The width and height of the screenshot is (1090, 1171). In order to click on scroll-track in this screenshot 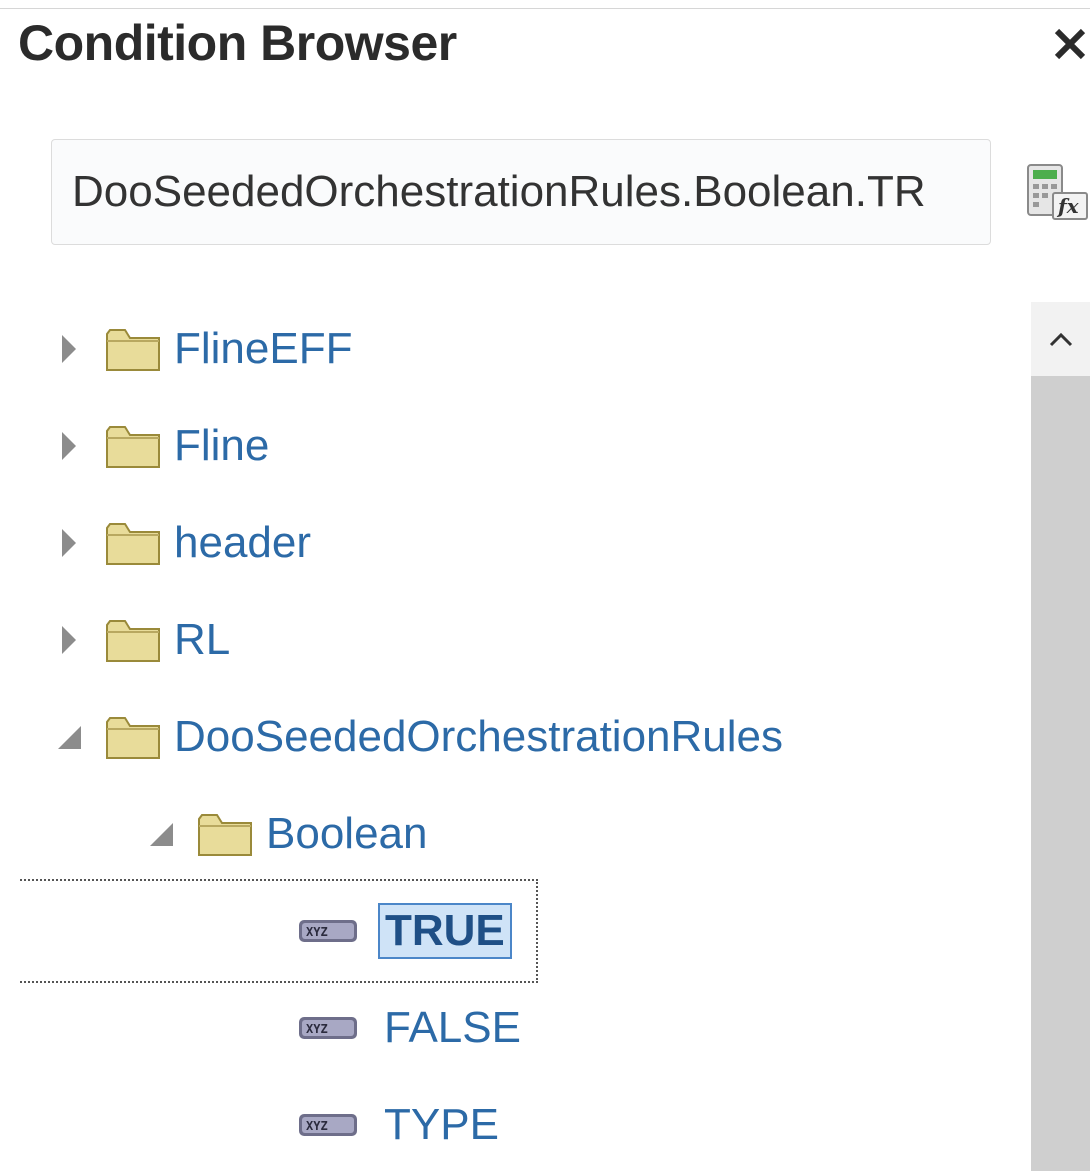, I will do `click(1060, 773)`.